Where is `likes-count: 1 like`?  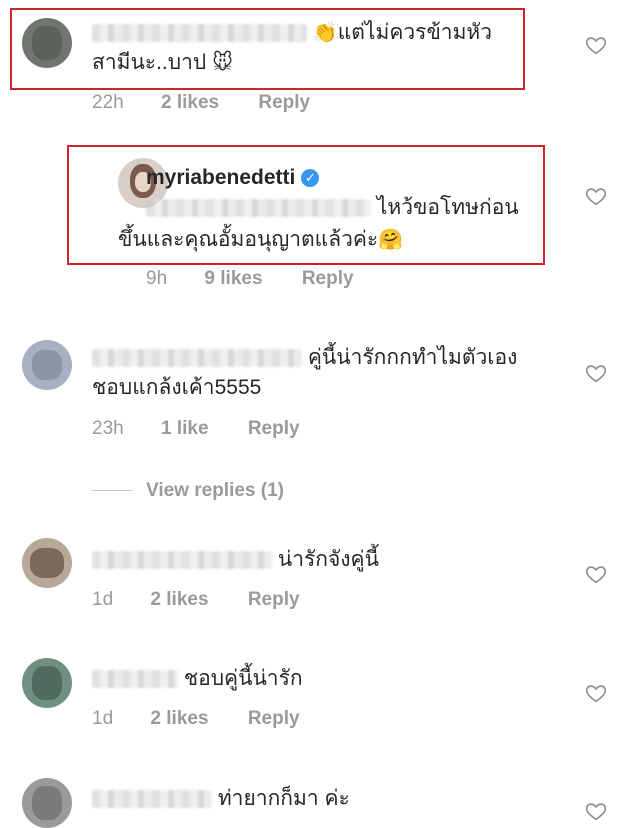 likes-count: 1 like is located at coordinates (185, 428).